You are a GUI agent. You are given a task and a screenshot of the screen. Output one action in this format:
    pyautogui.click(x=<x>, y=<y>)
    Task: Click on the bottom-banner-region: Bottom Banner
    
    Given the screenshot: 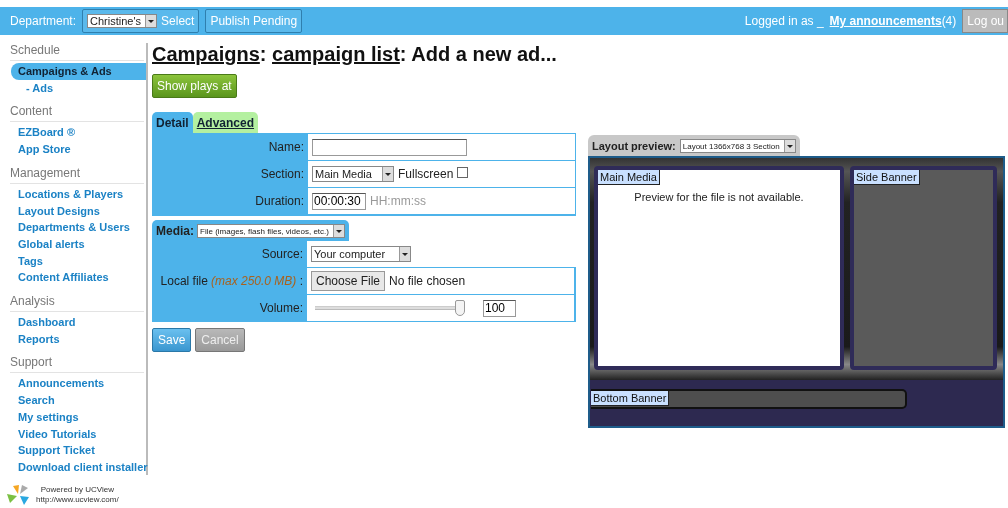 What is the action you would take?
    pyautogui.click(x=749, y=399)
    